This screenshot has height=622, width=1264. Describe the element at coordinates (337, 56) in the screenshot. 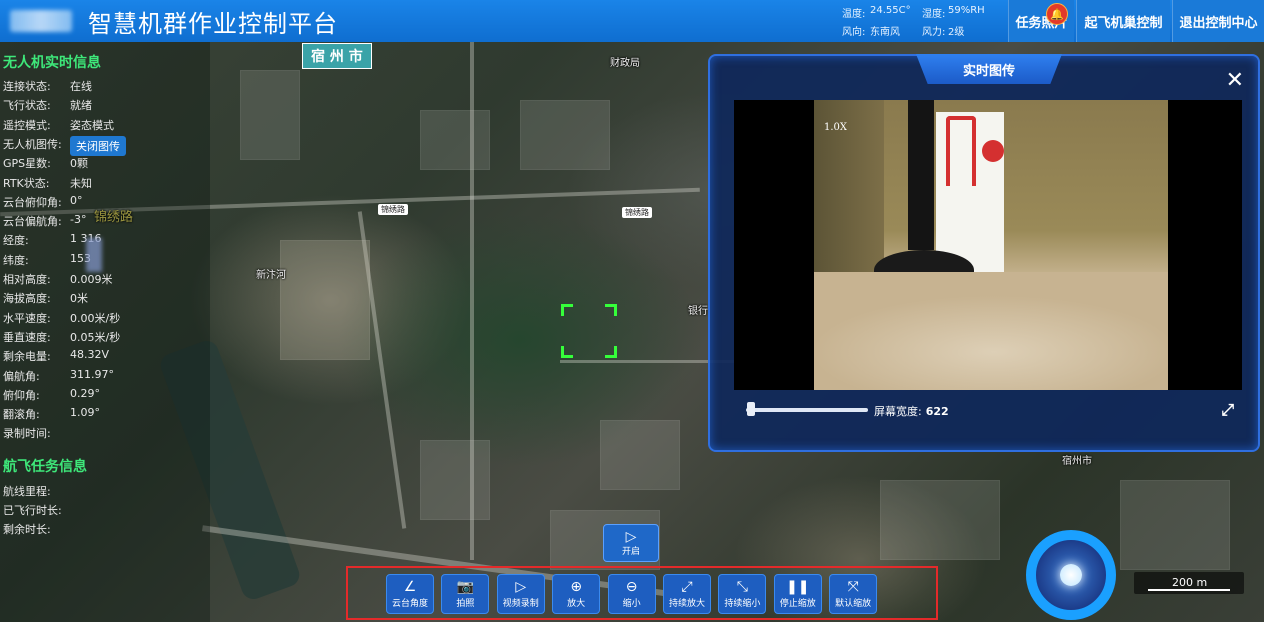

I see `map-city-tag: 宿 州 市` at that location.